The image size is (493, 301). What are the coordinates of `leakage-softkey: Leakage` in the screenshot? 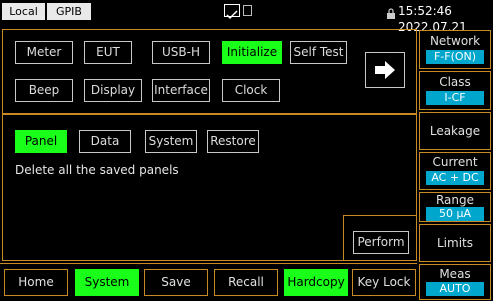 It's located at (455, 131).